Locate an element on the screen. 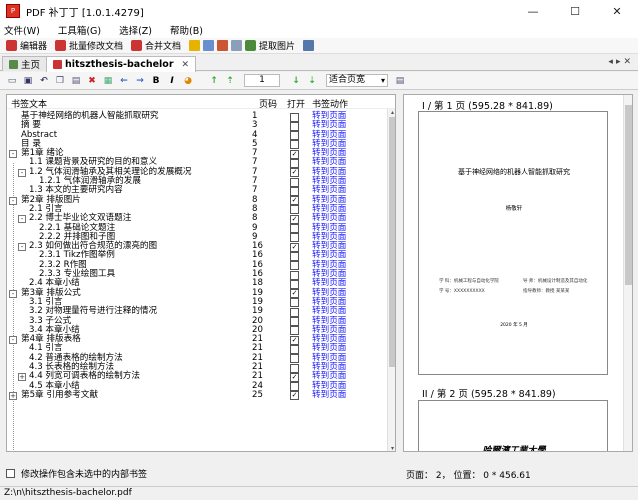 Image resolution: width=638 pixels, height=500 pixels. close-icon: ✕ is located at coordinates (617, 11).